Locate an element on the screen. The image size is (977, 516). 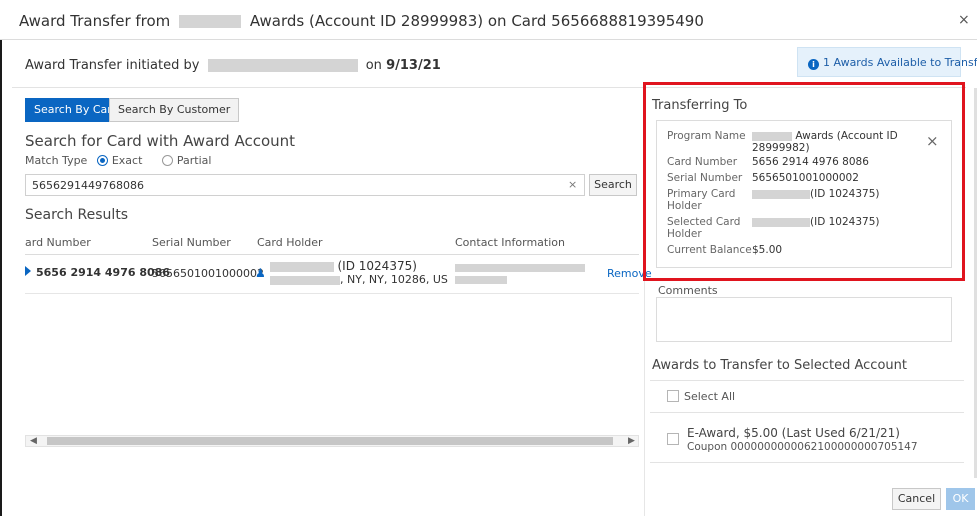
redacted-holder-name is located at coordinates (302, 267).